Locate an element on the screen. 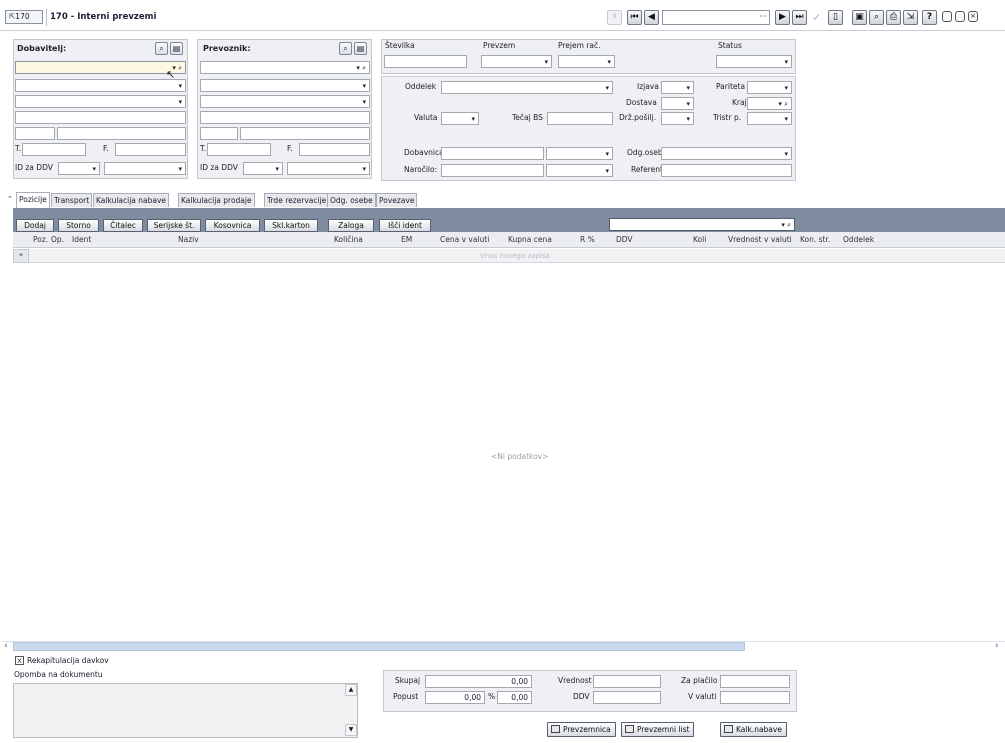  drz-poslji-select: ▾ is located at coordinates (677, 118).